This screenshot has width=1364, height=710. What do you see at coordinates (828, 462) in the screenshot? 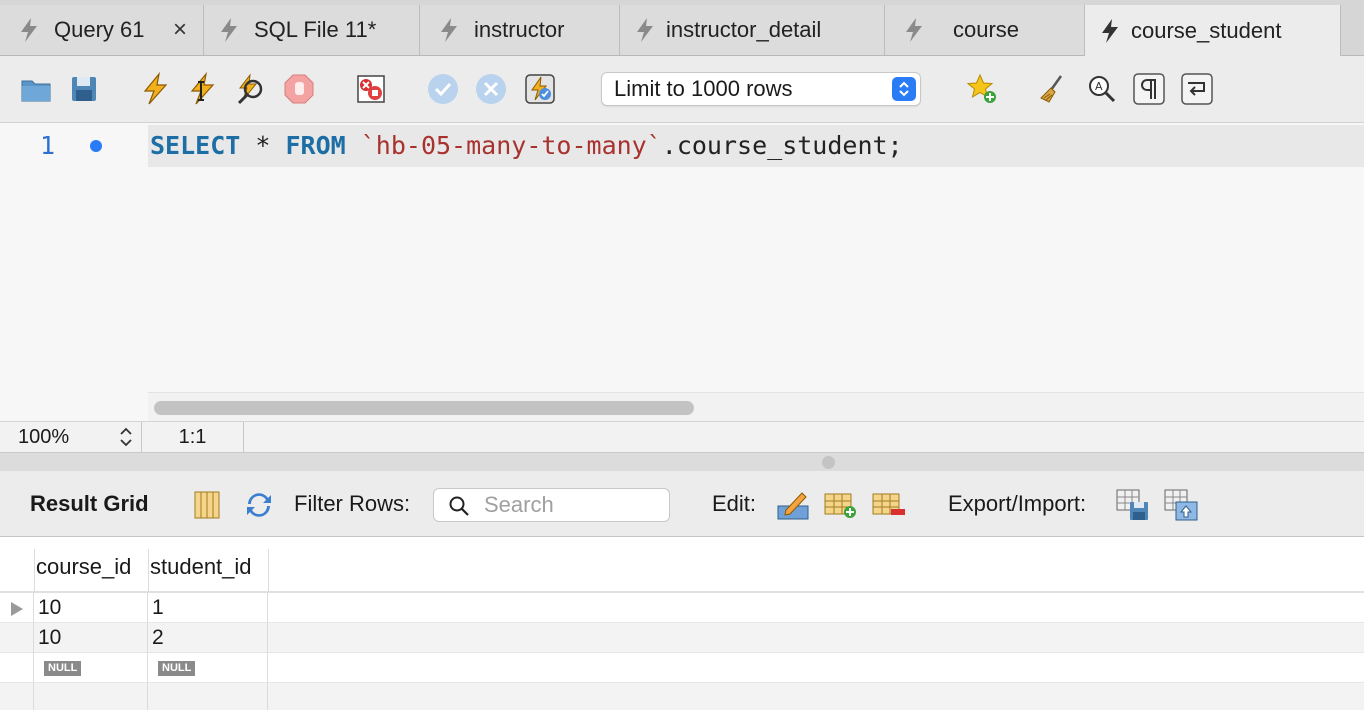
I see `splitter-handle` at bounding box center [828, 462].